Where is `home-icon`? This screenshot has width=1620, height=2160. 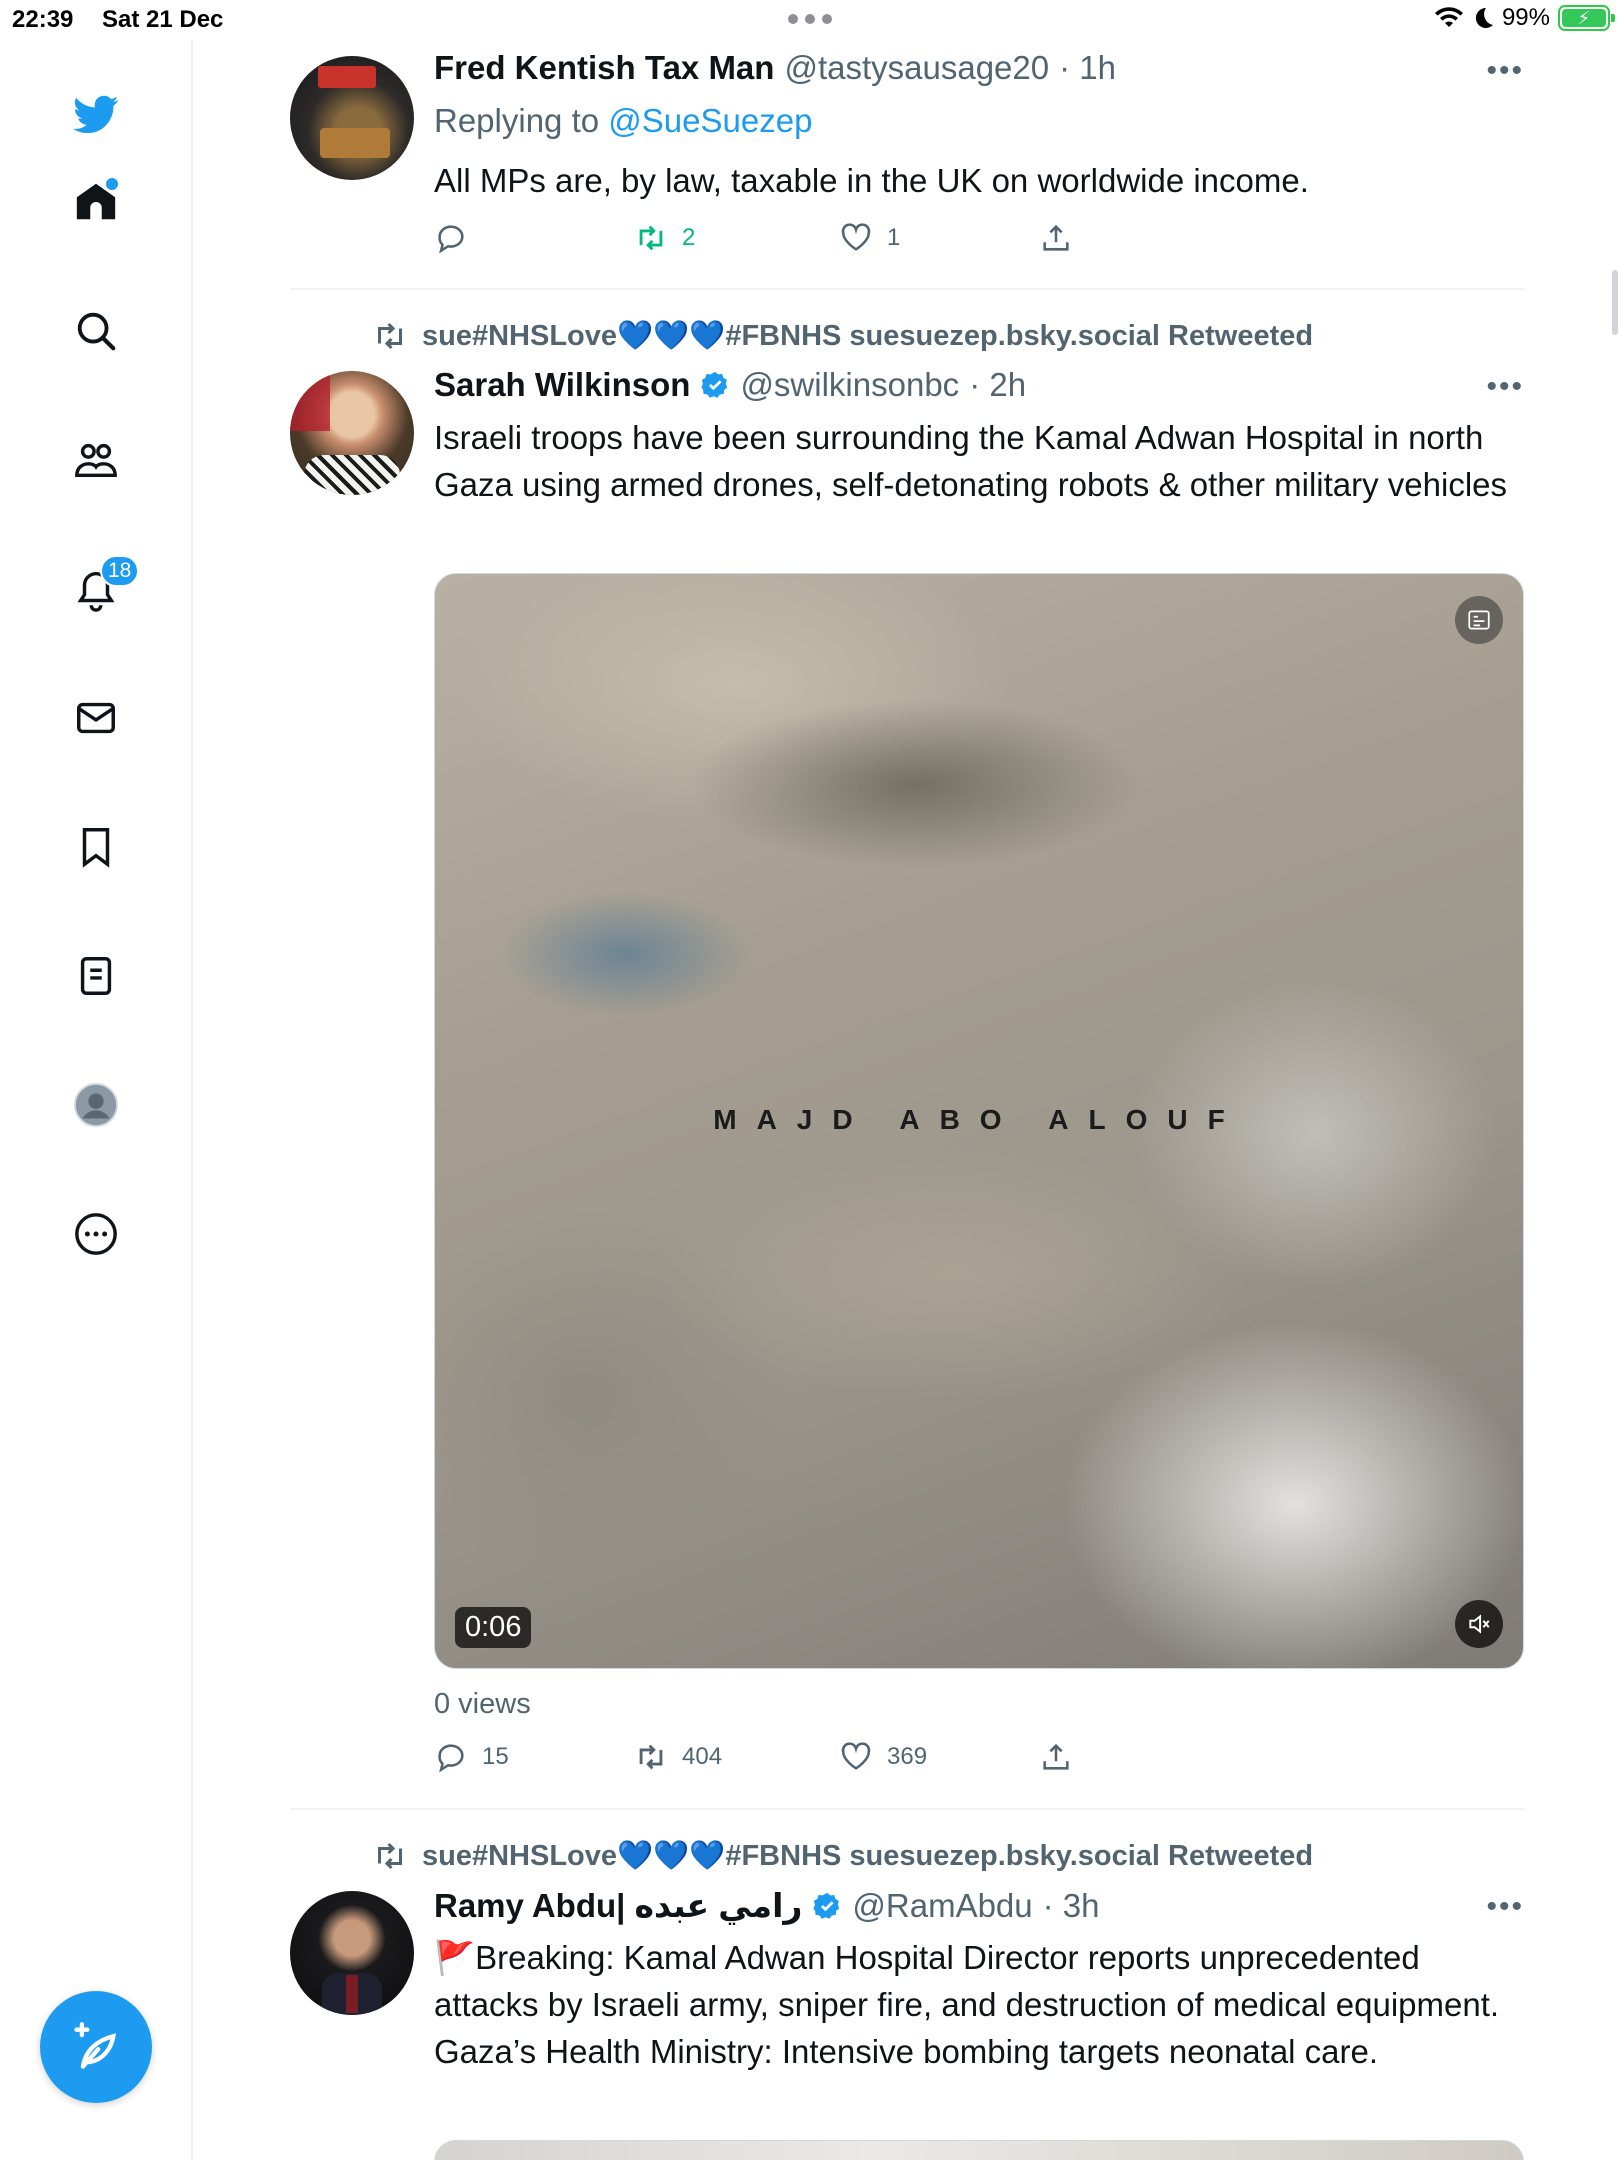
home-icon is located at coordinates (96, 202).